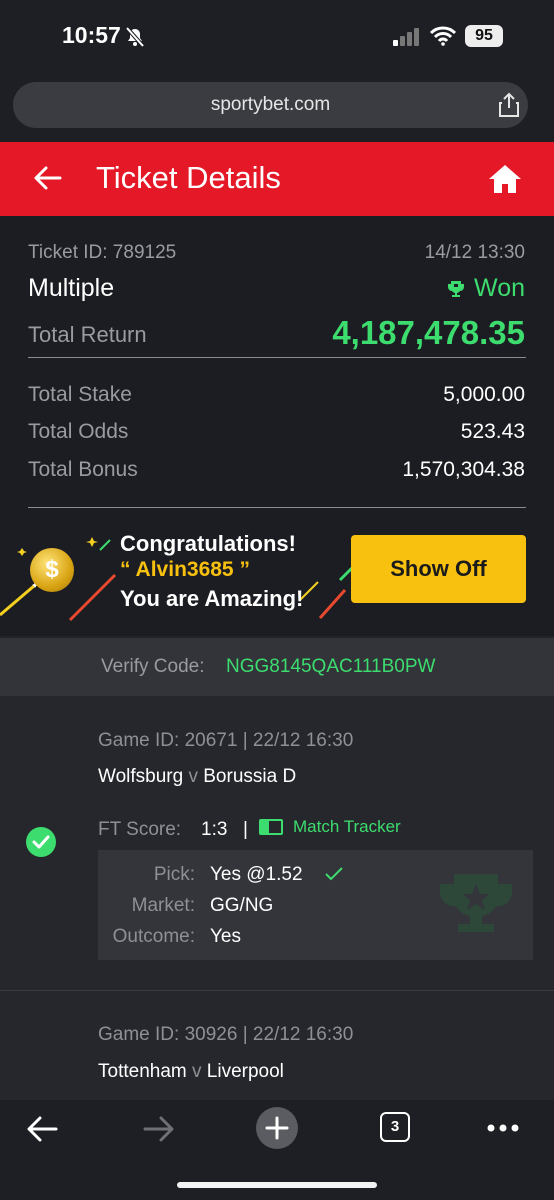 The height and width of the screenshot is (1200, 554). I want to click on tabs-count-button: 3, so click(395, 1127).